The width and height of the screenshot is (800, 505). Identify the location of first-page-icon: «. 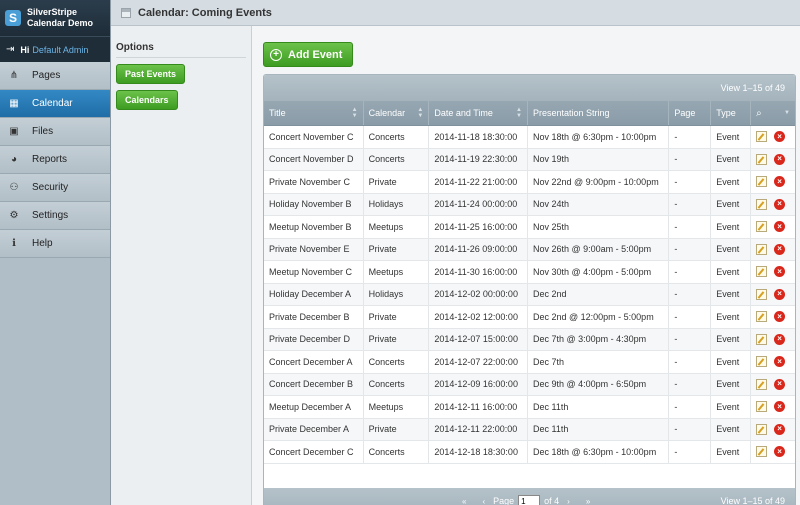
(464, 501).